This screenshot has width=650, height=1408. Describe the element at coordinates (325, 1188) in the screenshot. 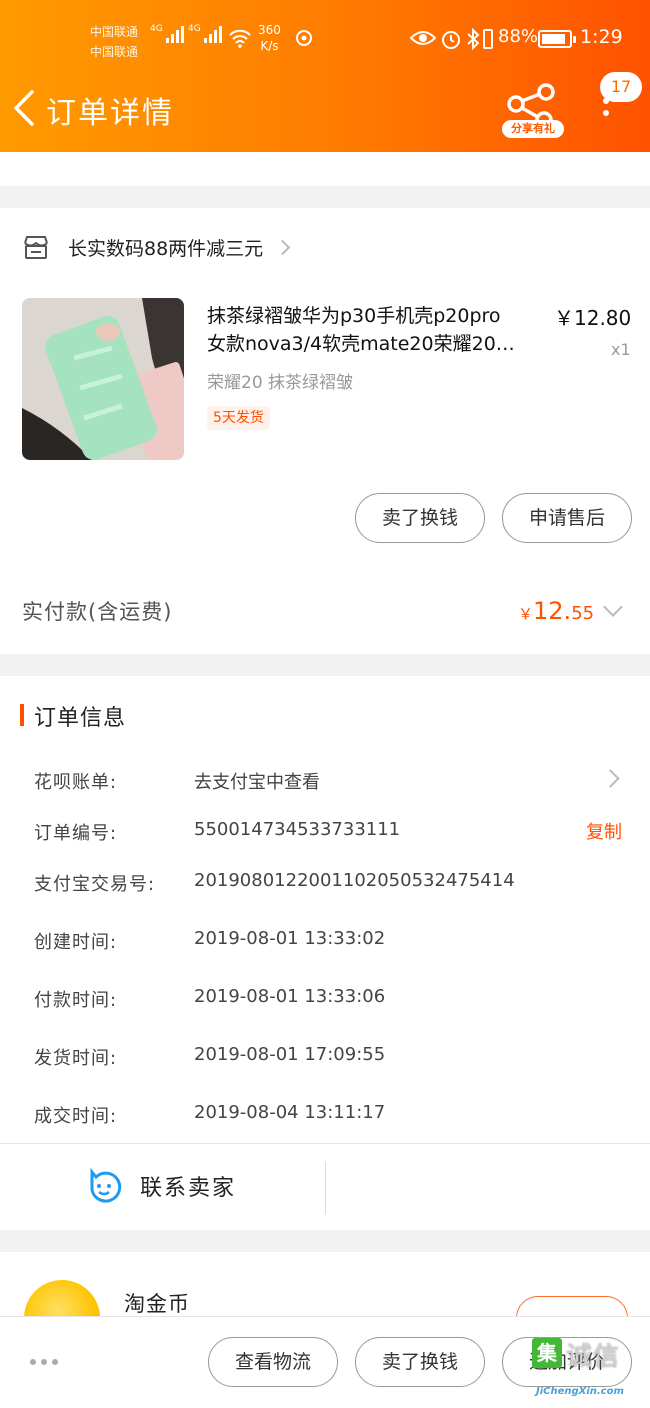

I see `vertical-divider` at that location.